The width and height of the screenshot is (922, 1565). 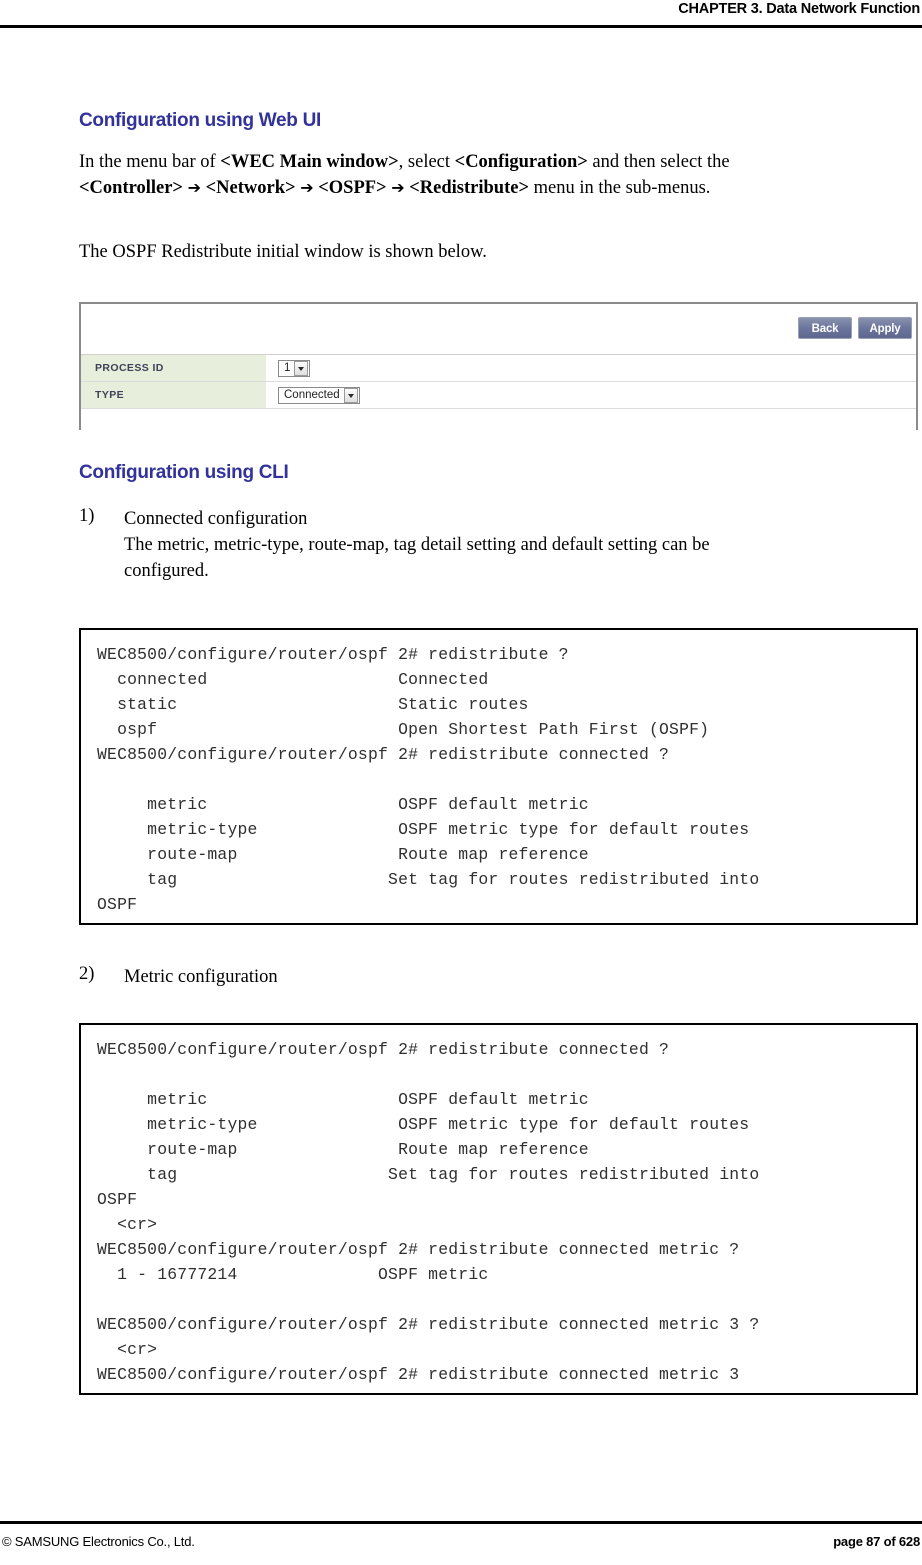 I want to click on type-select: Connected, so click(x=319, y=395).